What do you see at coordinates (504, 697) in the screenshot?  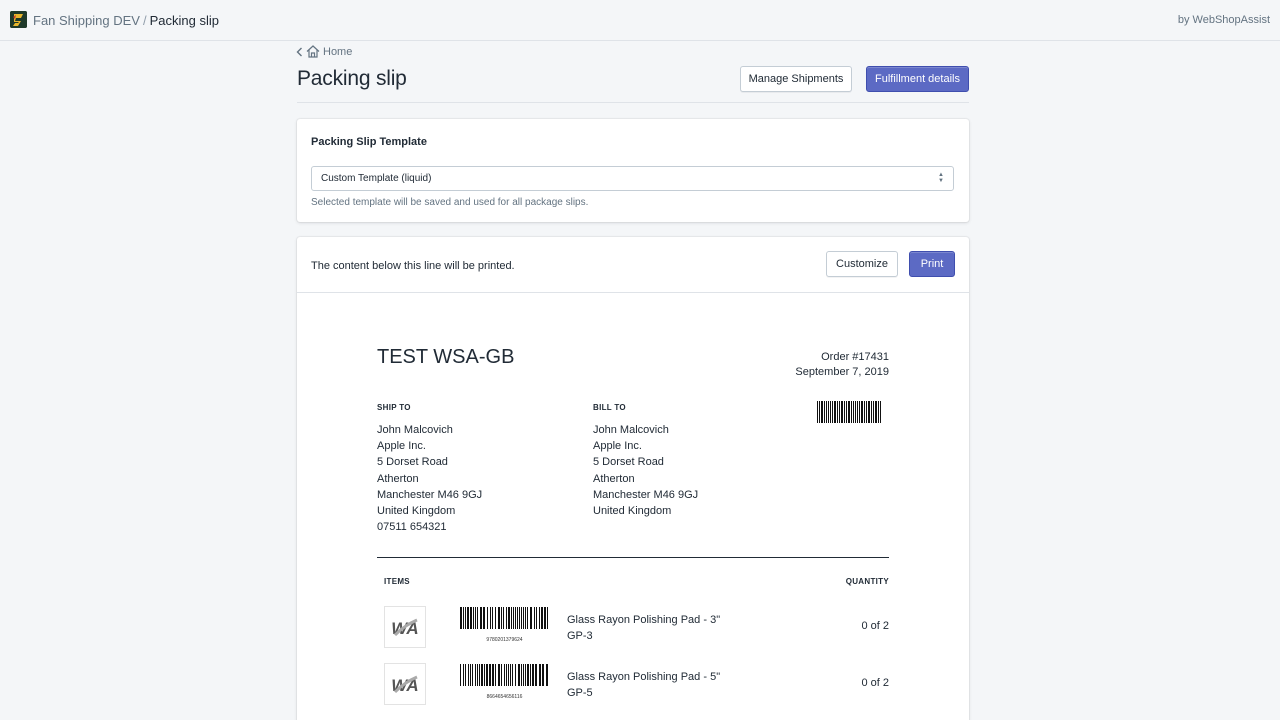 I see `item-barcode-number: 8664654656116` at bounding box center [504, 697].